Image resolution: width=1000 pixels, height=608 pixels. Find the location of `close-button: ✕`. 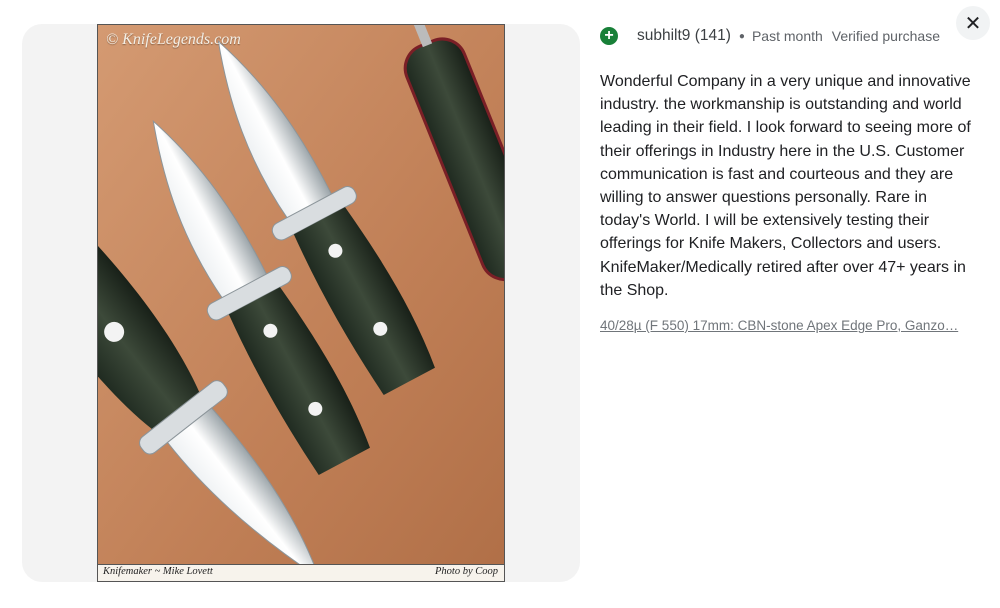

close-button: ✕ is located at coordinates (973, 23).